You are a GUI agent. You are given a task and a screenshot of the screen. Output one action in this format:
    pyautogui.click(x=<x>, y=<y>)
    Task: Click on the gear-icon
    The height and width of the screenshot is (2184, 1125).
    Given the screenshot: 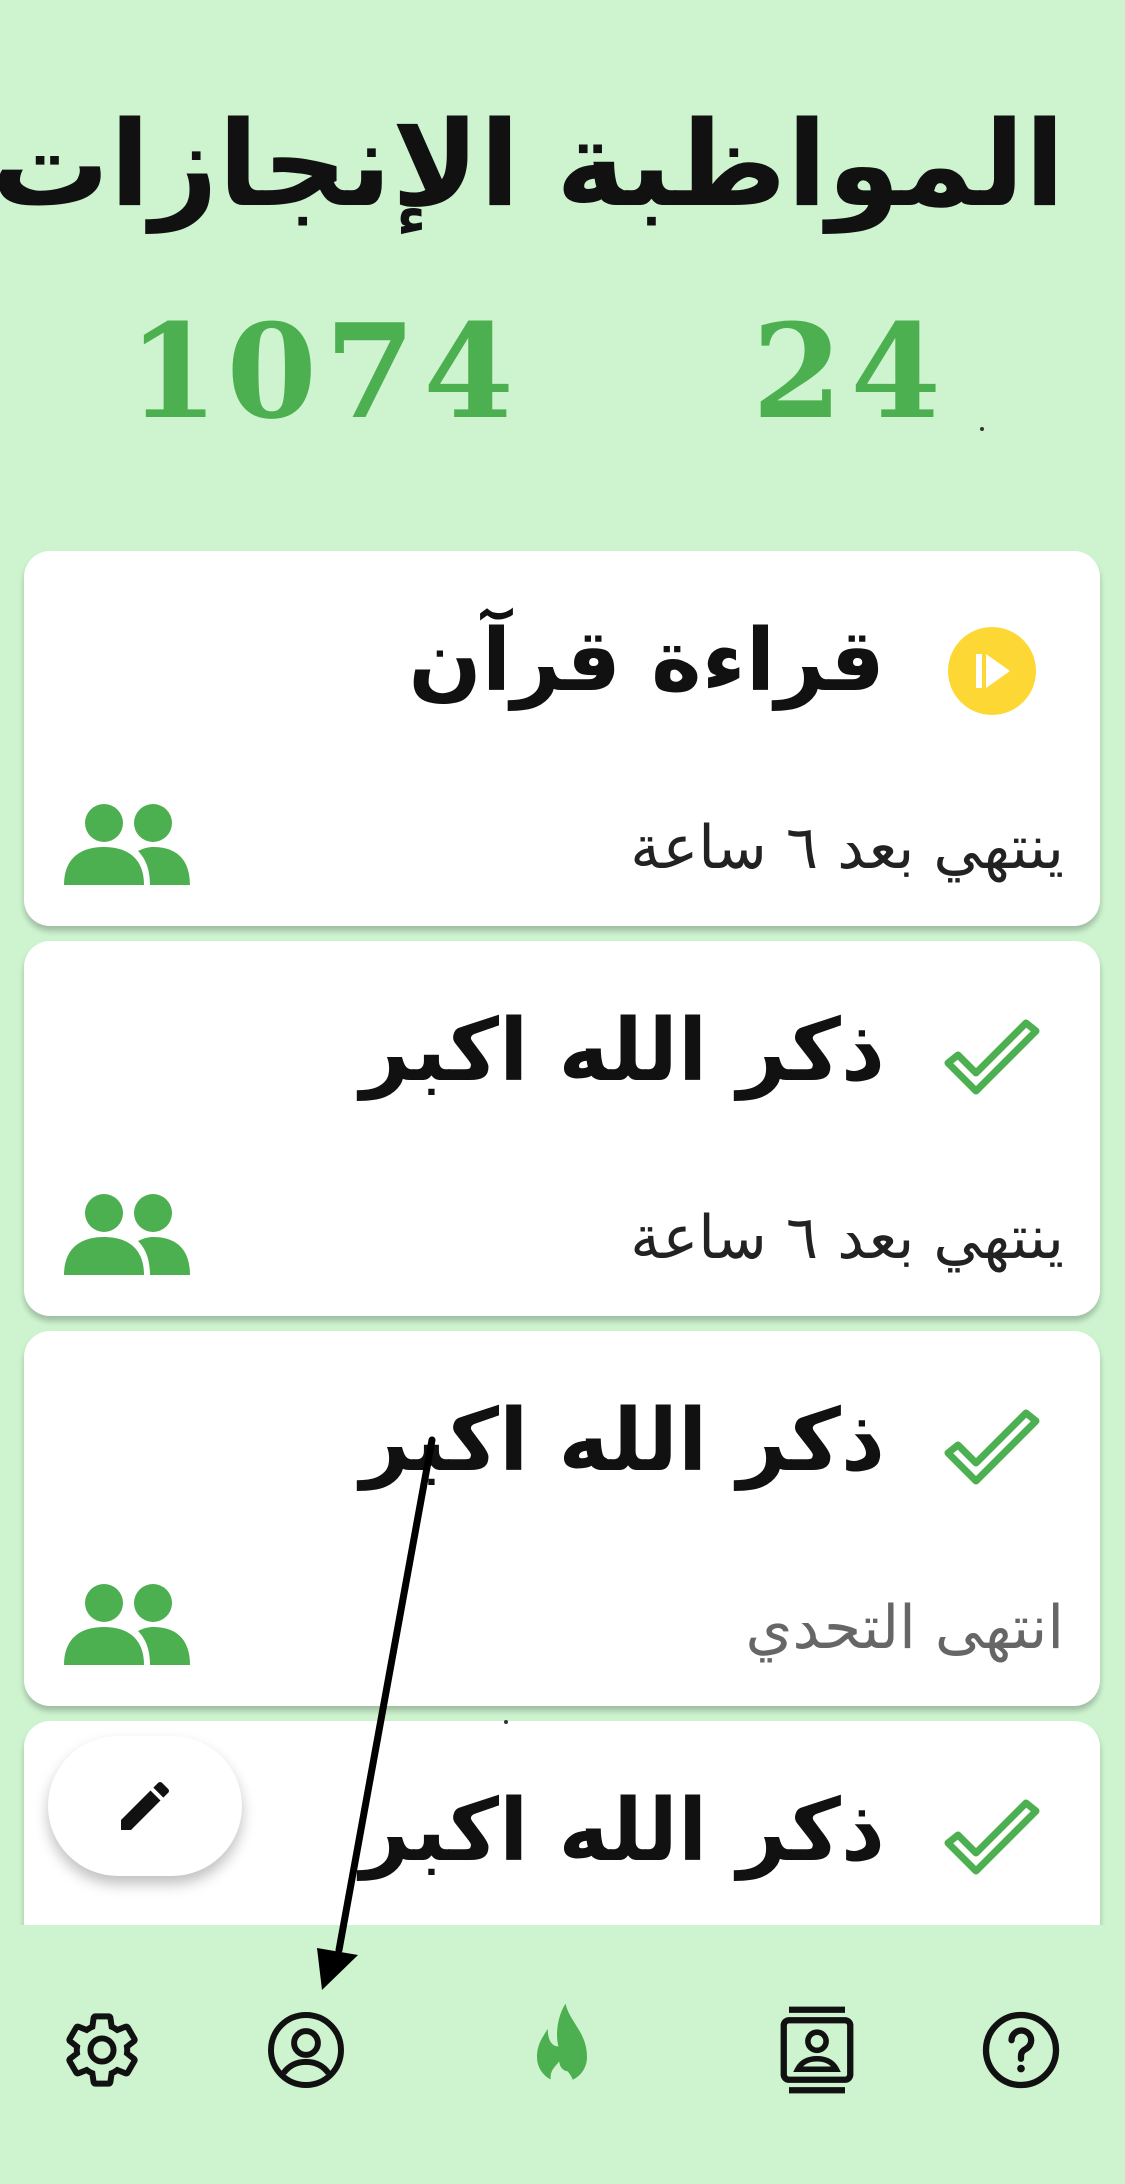 What is the action you would take?
    pyautogui.click(x=102, y=2050)
    